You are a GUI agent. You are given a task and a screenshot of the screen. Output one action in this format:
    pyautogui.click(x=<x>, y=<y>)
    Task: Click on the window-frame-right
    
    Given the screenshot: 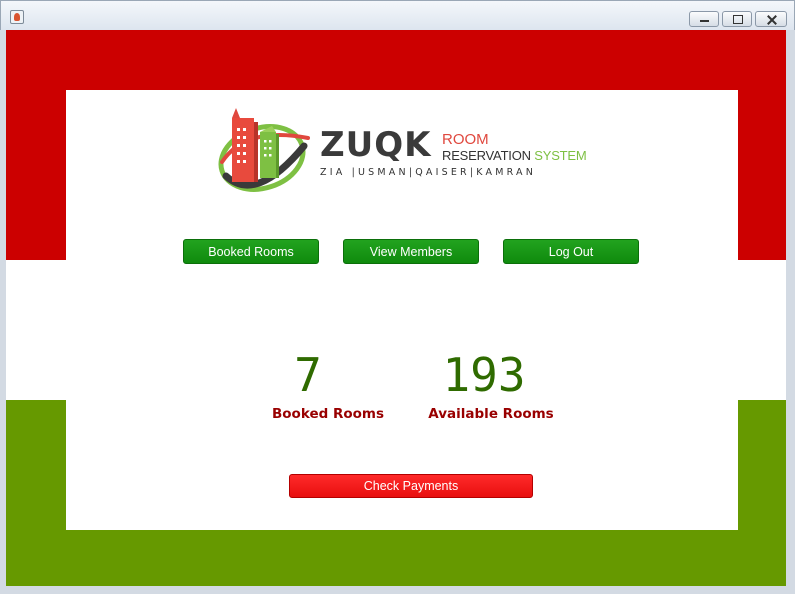 What is the action you would take?
    pyautogui.click(x=790, y=312)
    